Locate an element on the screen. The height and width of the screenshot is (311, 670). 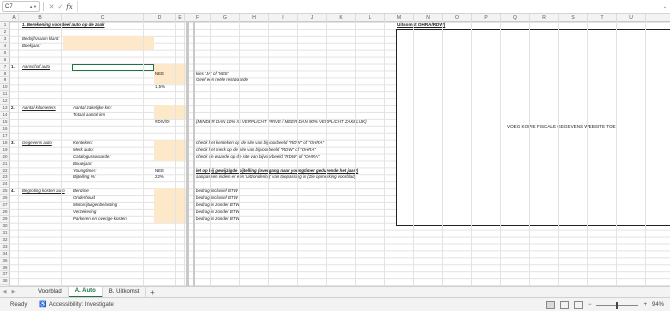
row-header-10: 10 is located at coordinates (5, 88).